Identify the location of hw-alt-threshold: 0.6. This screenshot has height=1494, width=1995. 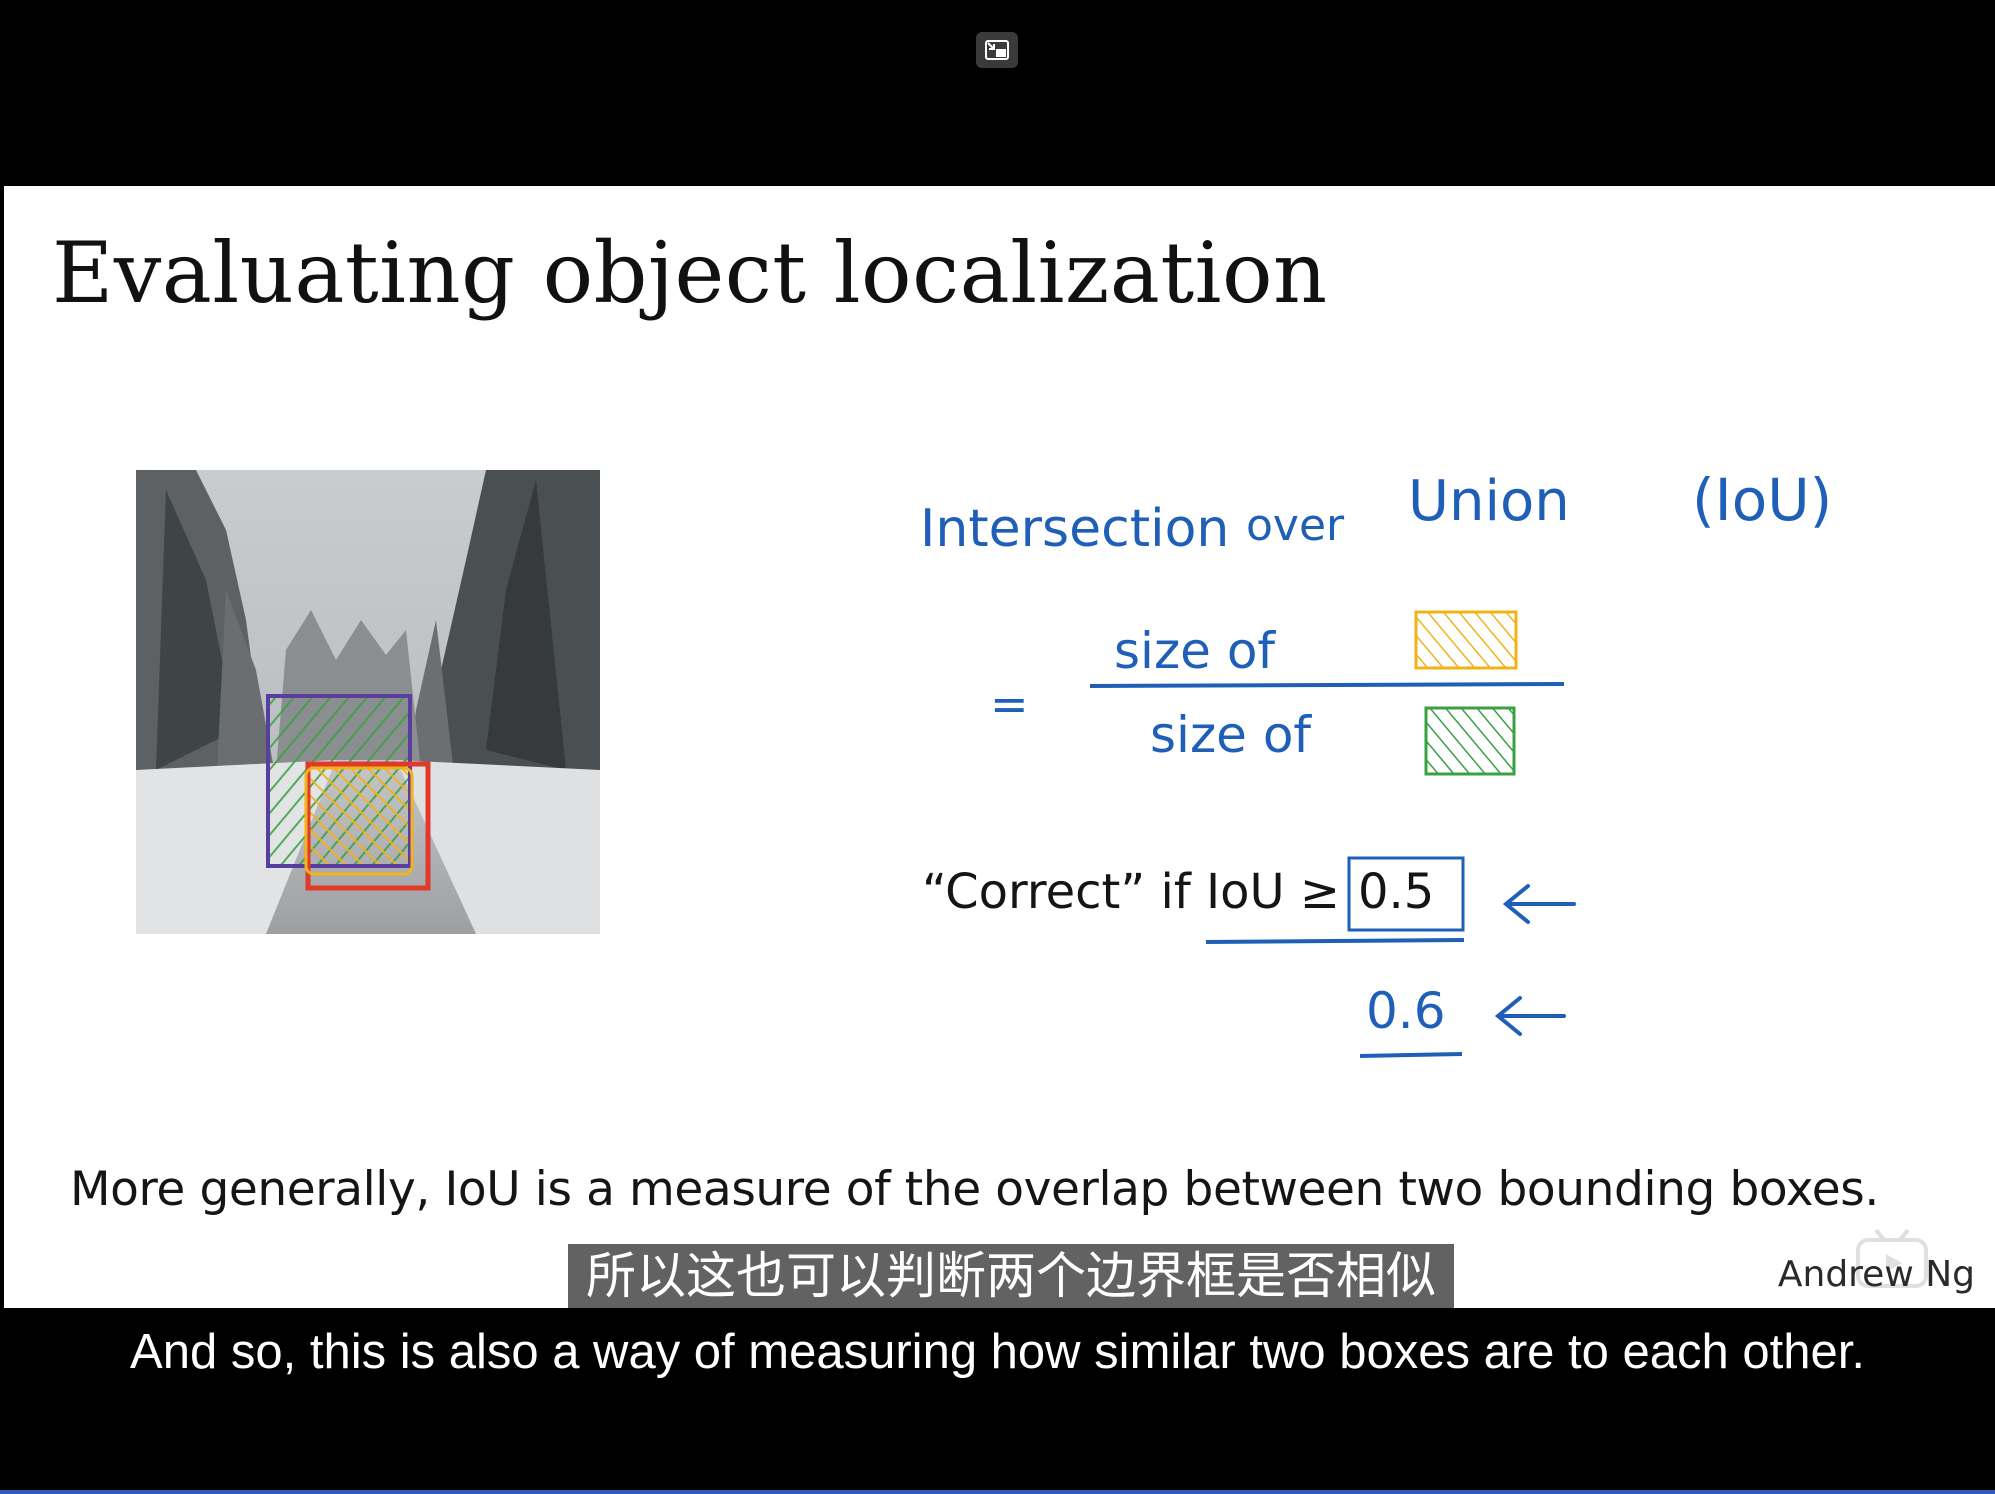
(1406, 1011).